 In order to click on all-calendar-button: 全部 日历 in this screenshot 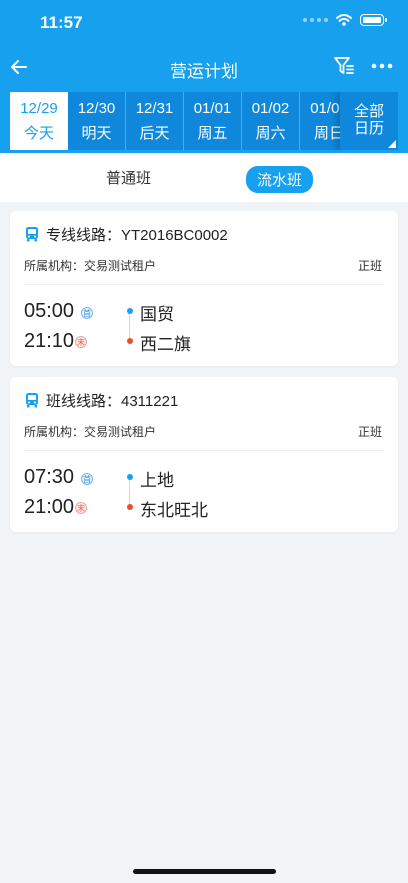, I will do `click(369, 121)`.